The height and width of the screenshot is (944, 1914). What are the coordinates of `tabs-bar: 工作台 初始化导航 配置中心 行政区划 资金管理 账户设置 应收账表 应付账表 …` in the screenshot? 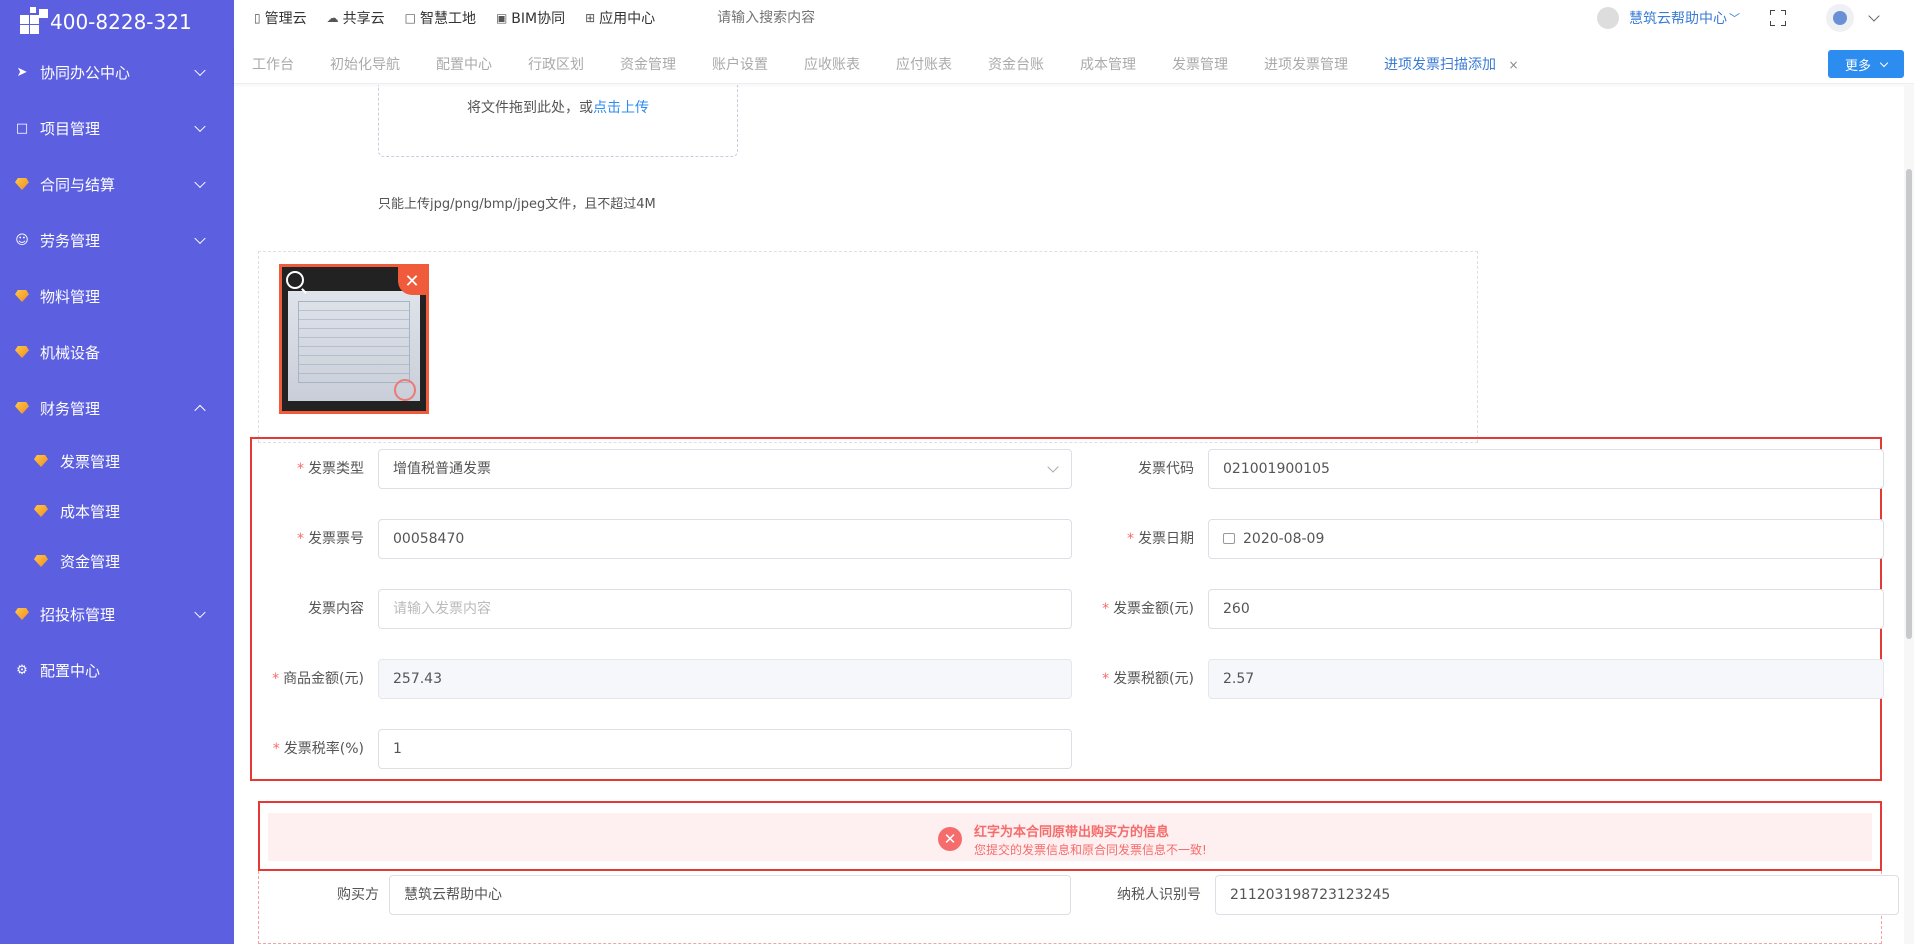 It's located at (1074, 64).